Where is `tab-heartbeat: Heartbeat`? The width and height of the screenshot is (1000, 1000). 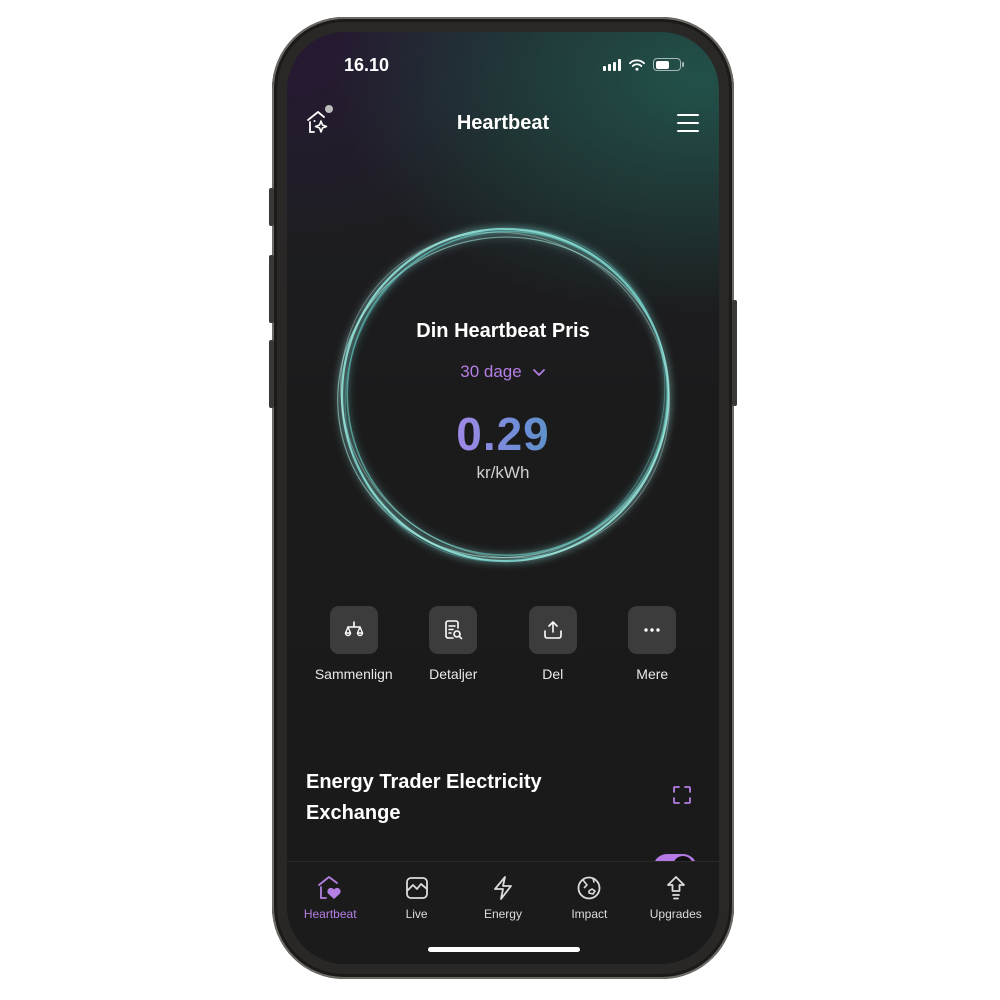
tab-heartbeat: Heartbeat is located at coordinates (330, 897).